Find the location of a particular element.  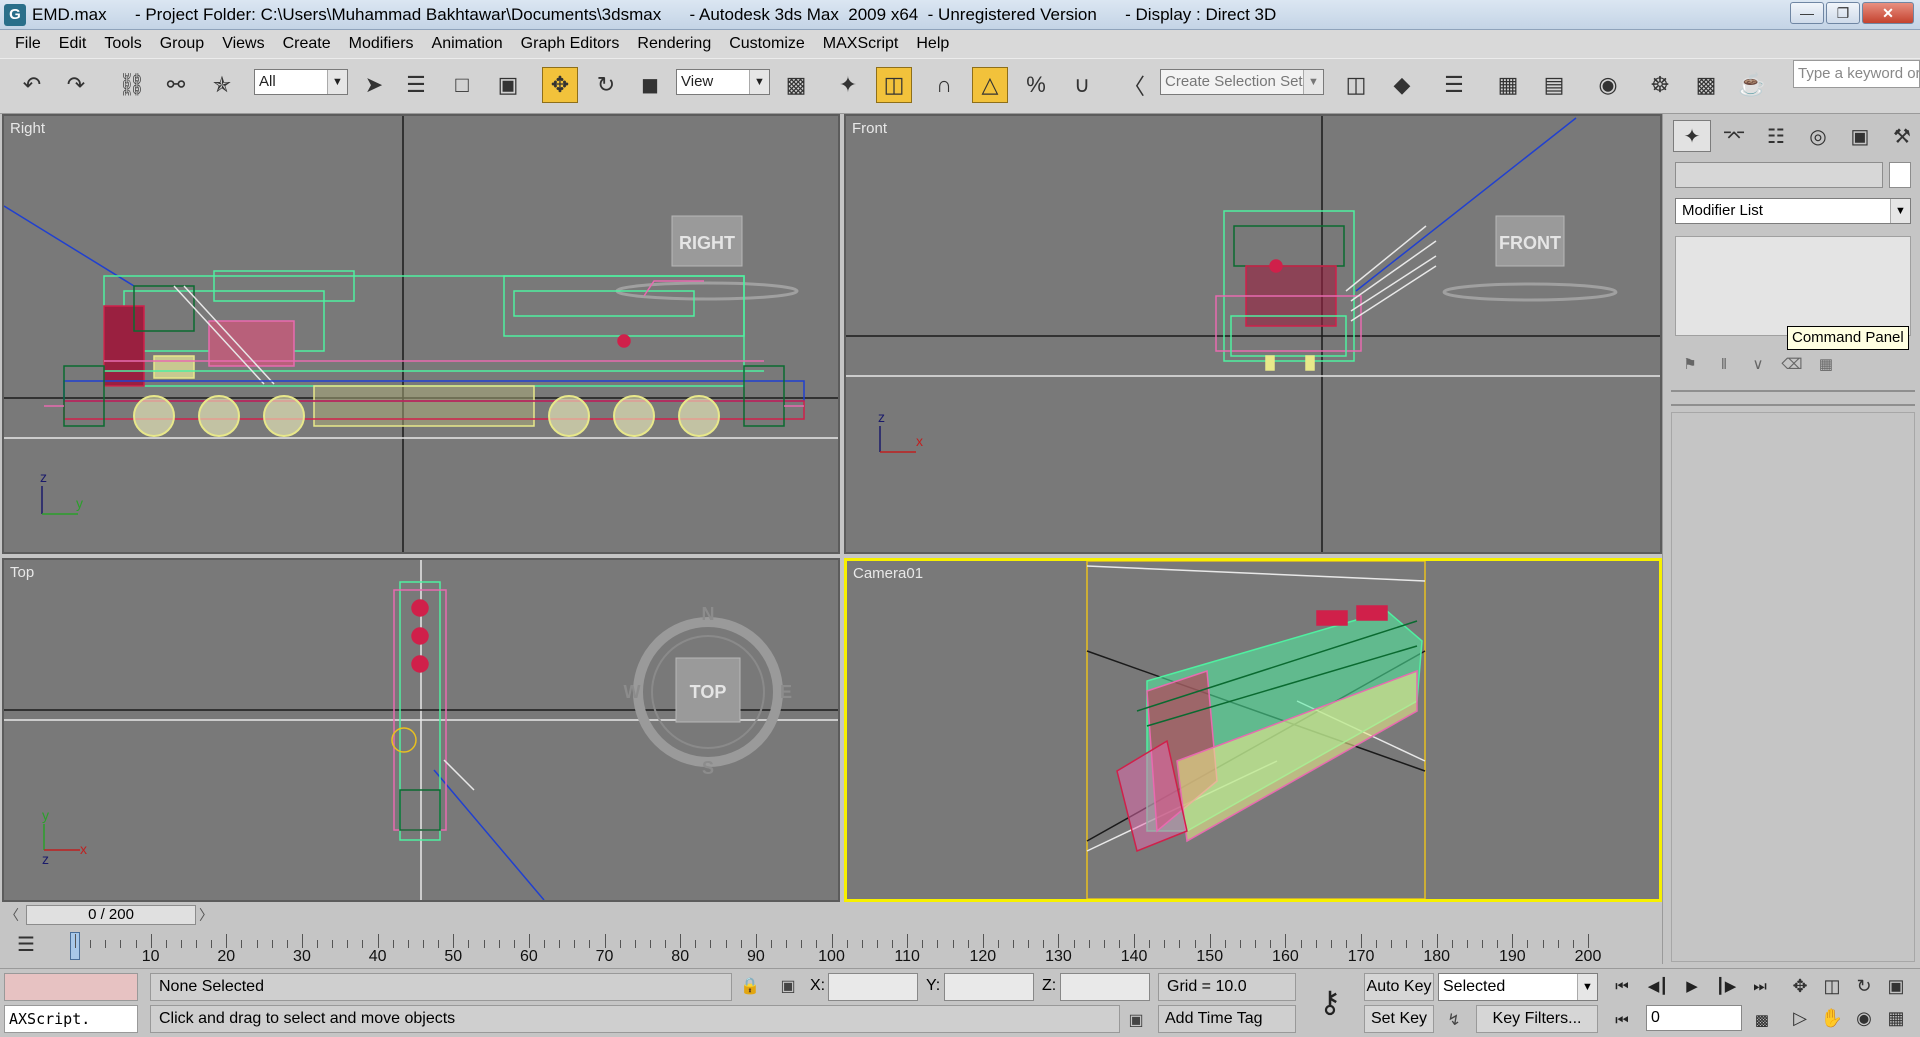

modify-tab-icon: ⌤ is located at coordinates (1734, 136).